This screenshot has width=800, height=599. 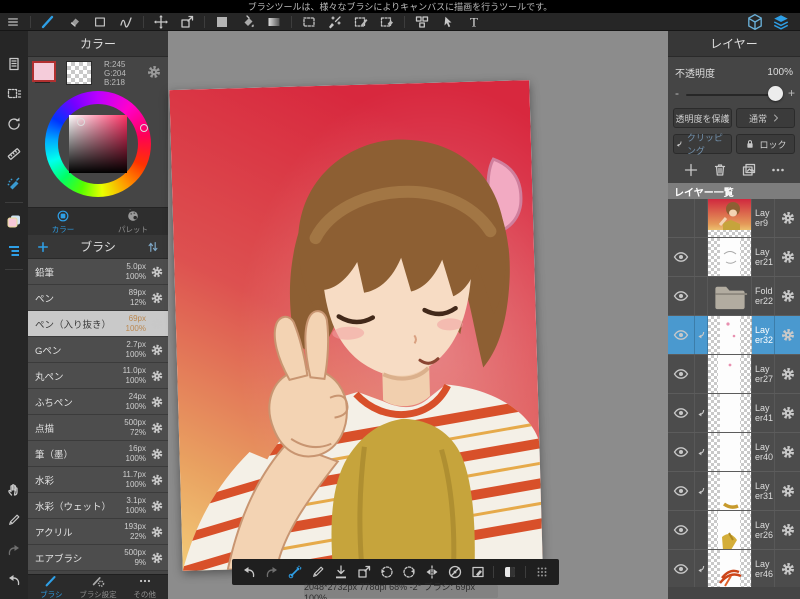 I want to click on transparent-color-swatch, so click(x=79, y=73).